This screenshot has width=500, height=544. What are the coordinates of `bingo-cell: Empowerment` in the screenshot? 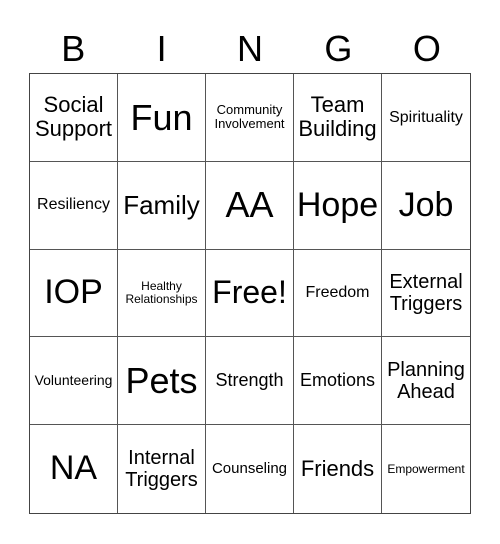 It's located at (426, 469).